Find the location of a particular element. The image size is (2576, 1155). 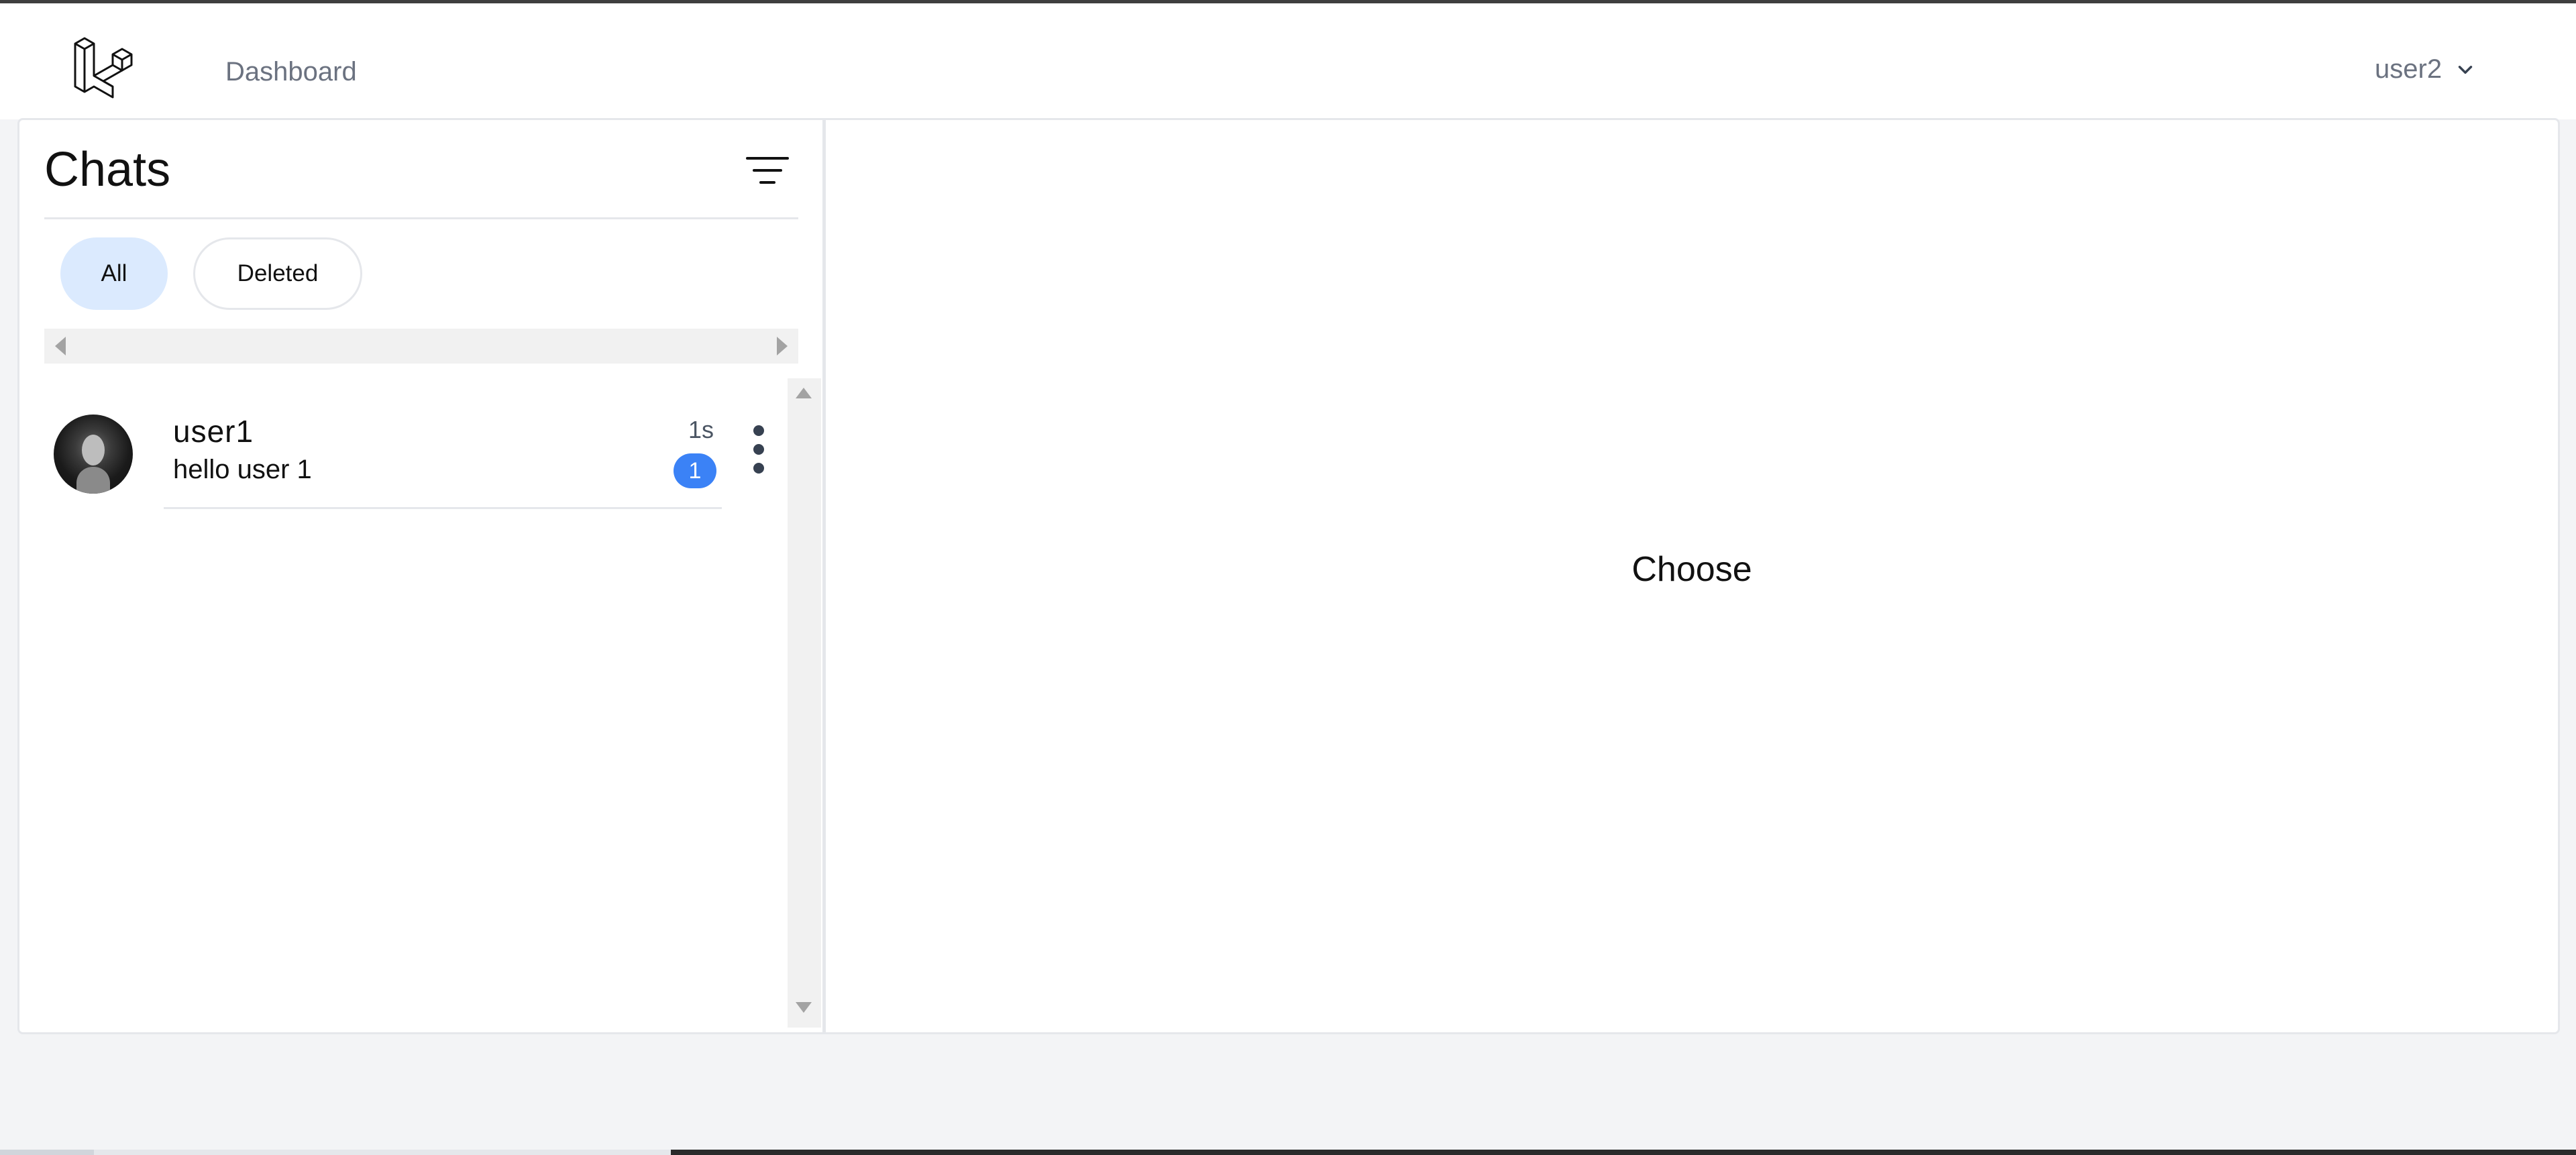

more-vertical-icon is located at coordinates (759, 451).